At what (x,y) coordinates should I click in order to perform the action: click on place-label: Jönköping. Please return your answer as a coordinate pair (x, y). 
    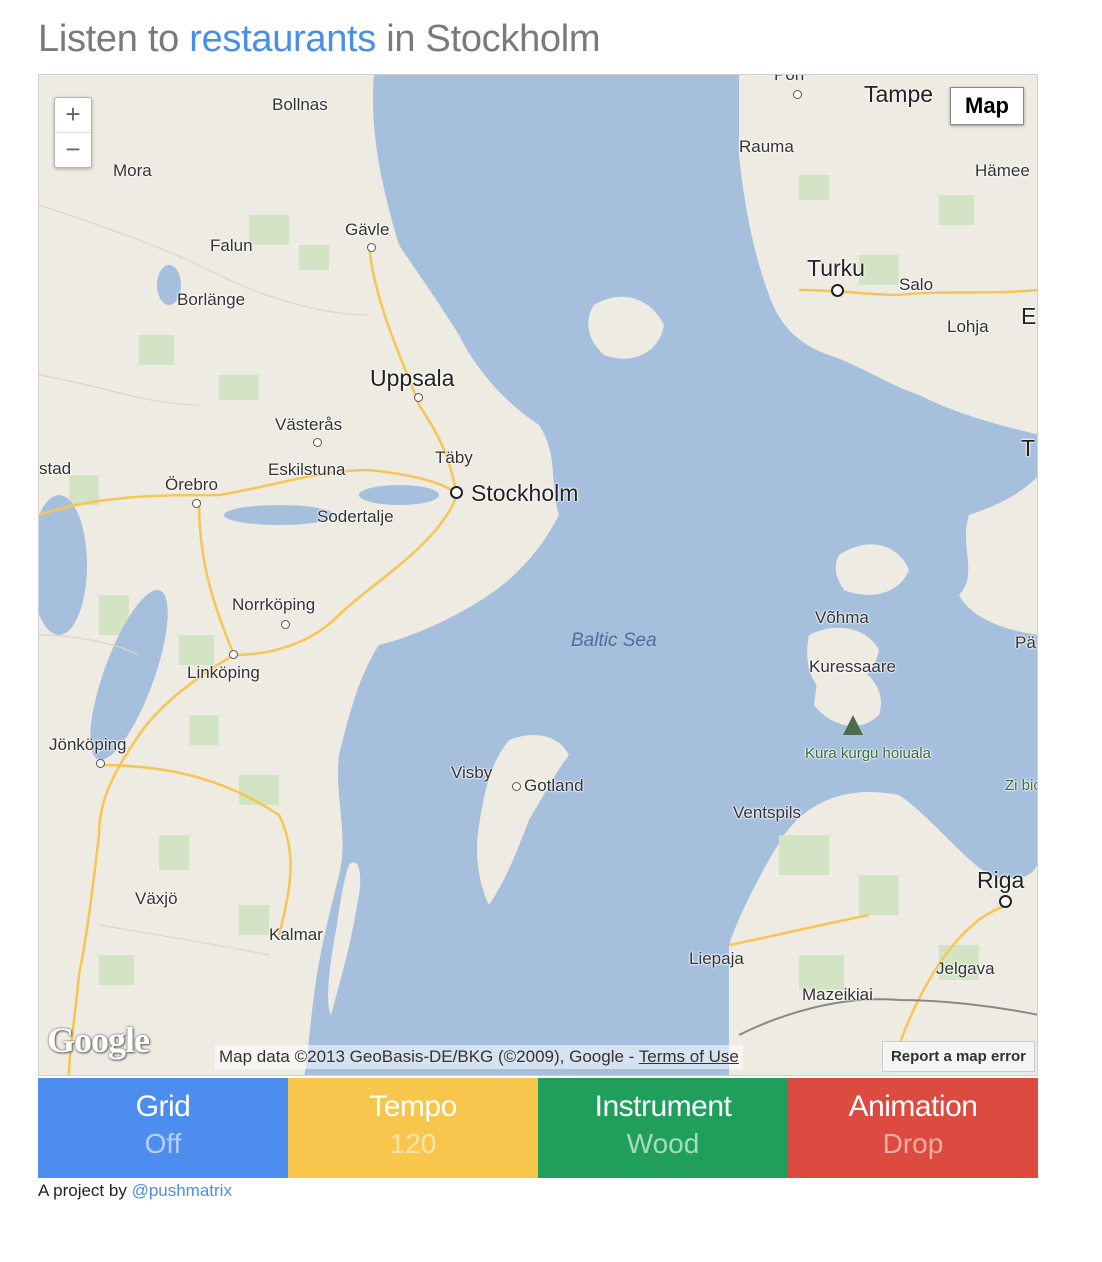
    Looking at the image, I should click on (88, 744).